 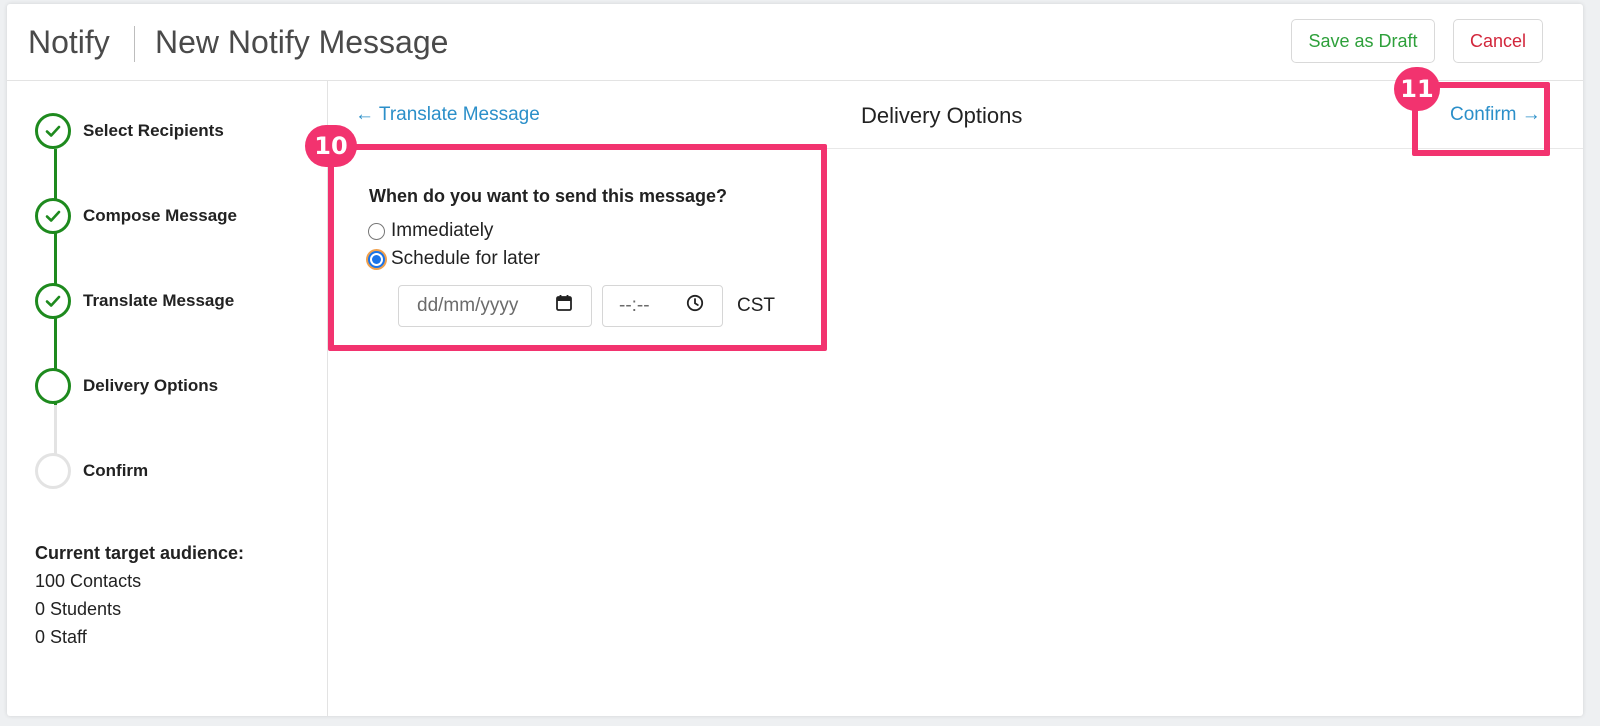 I want to click on step-label: Compose Message, so click(x=160, y=215).